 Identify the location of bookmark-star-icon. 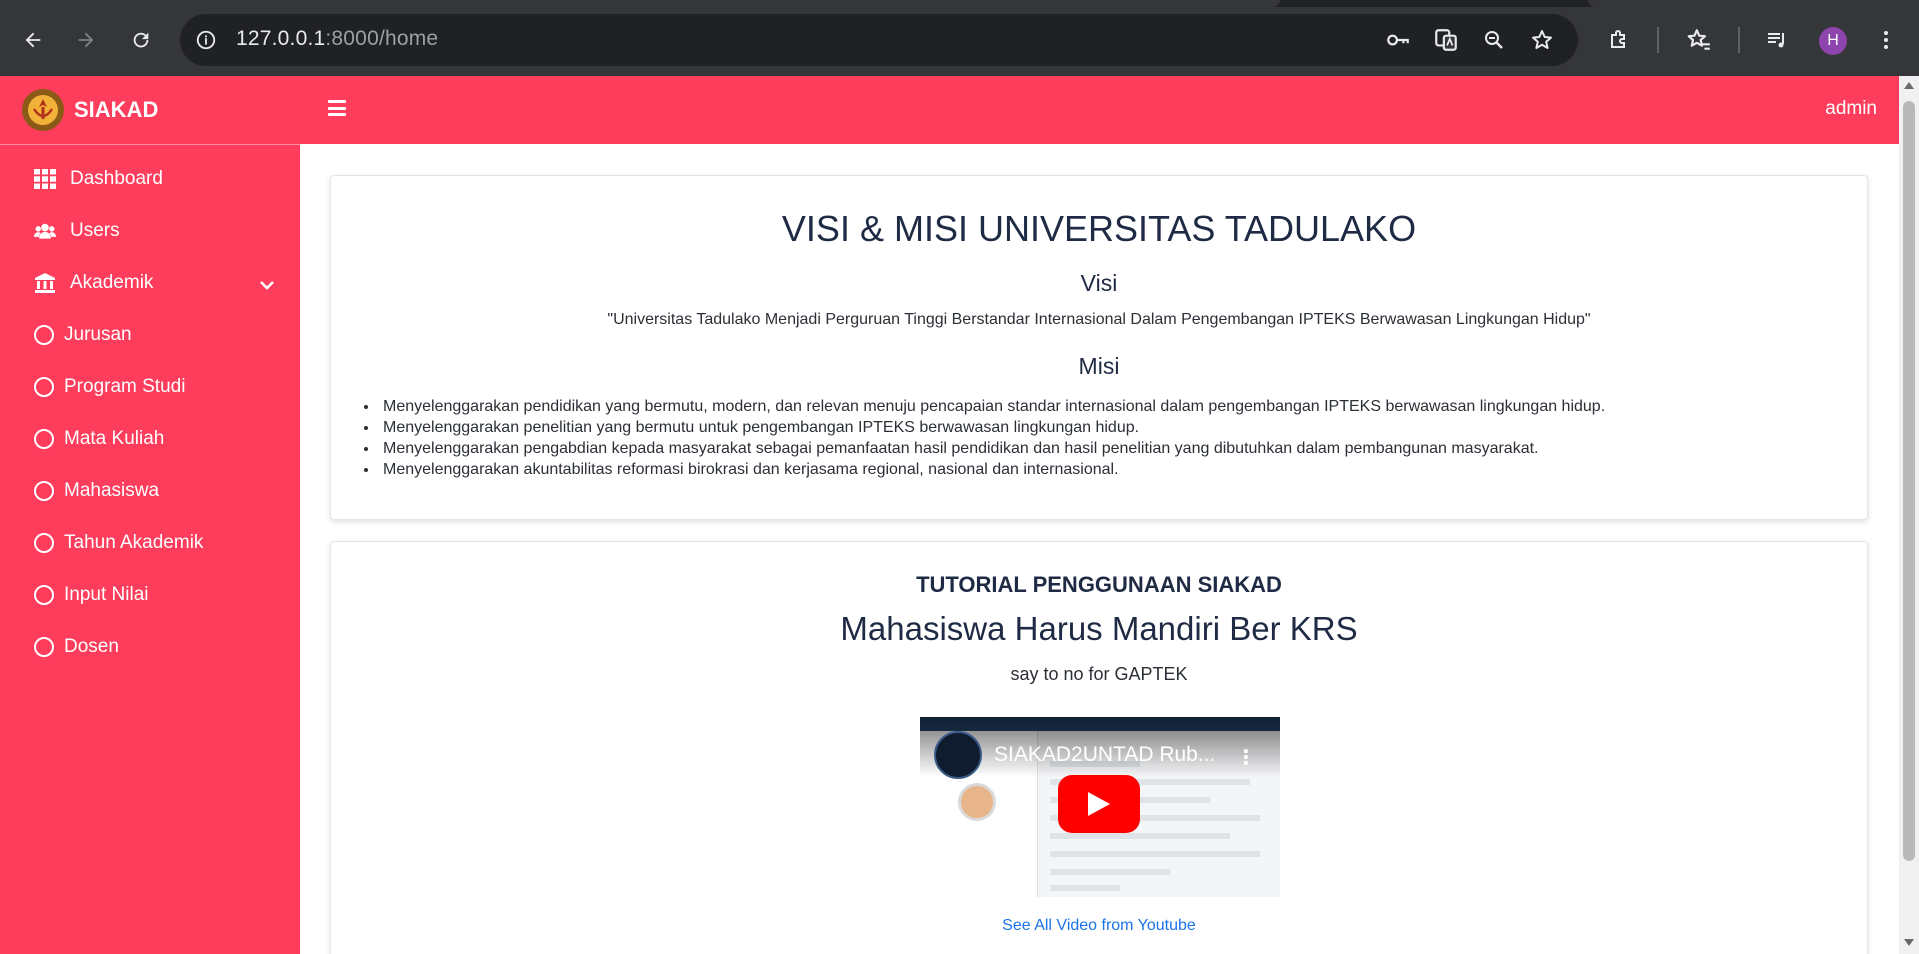
(1542, 40).